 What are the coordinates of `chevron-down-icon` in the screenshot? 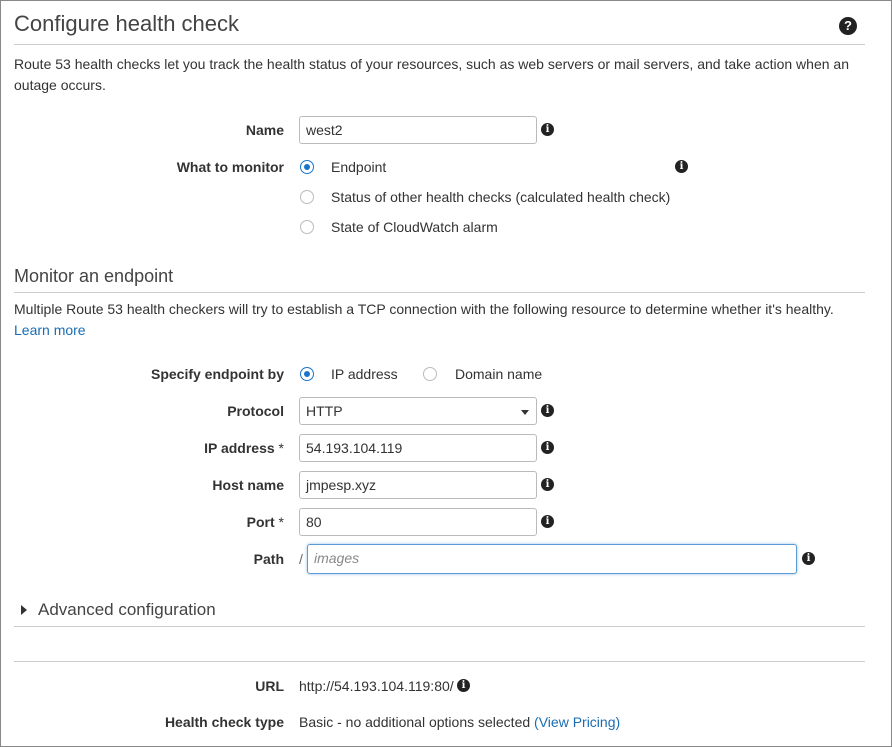 It's located at (525, 412).